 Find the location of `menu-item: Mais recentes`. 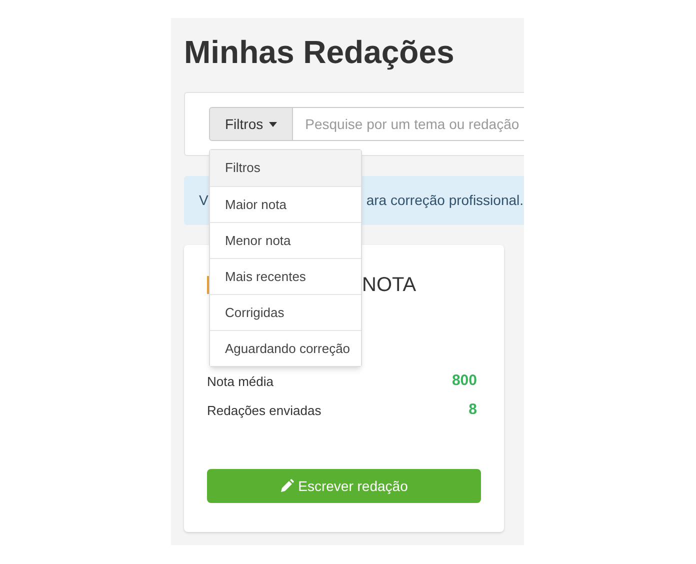

menu-item: Mais recentes is located at coordinates (285, 276).